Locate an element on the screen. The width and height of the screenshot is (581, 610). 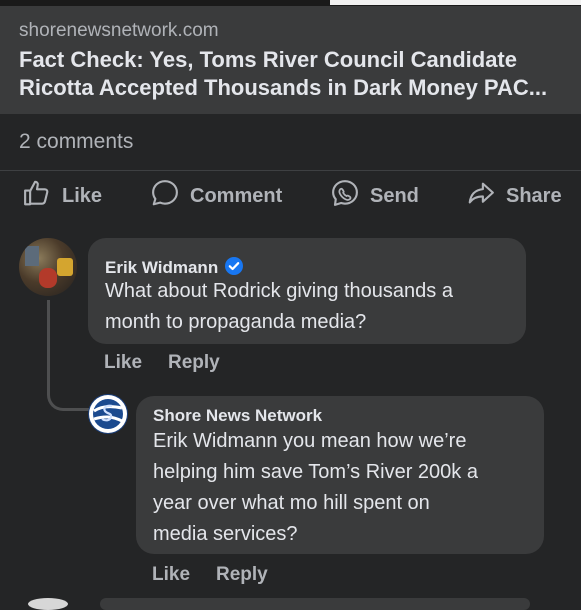
reply-author: Shore News Network is located at coordinates (237, 416).